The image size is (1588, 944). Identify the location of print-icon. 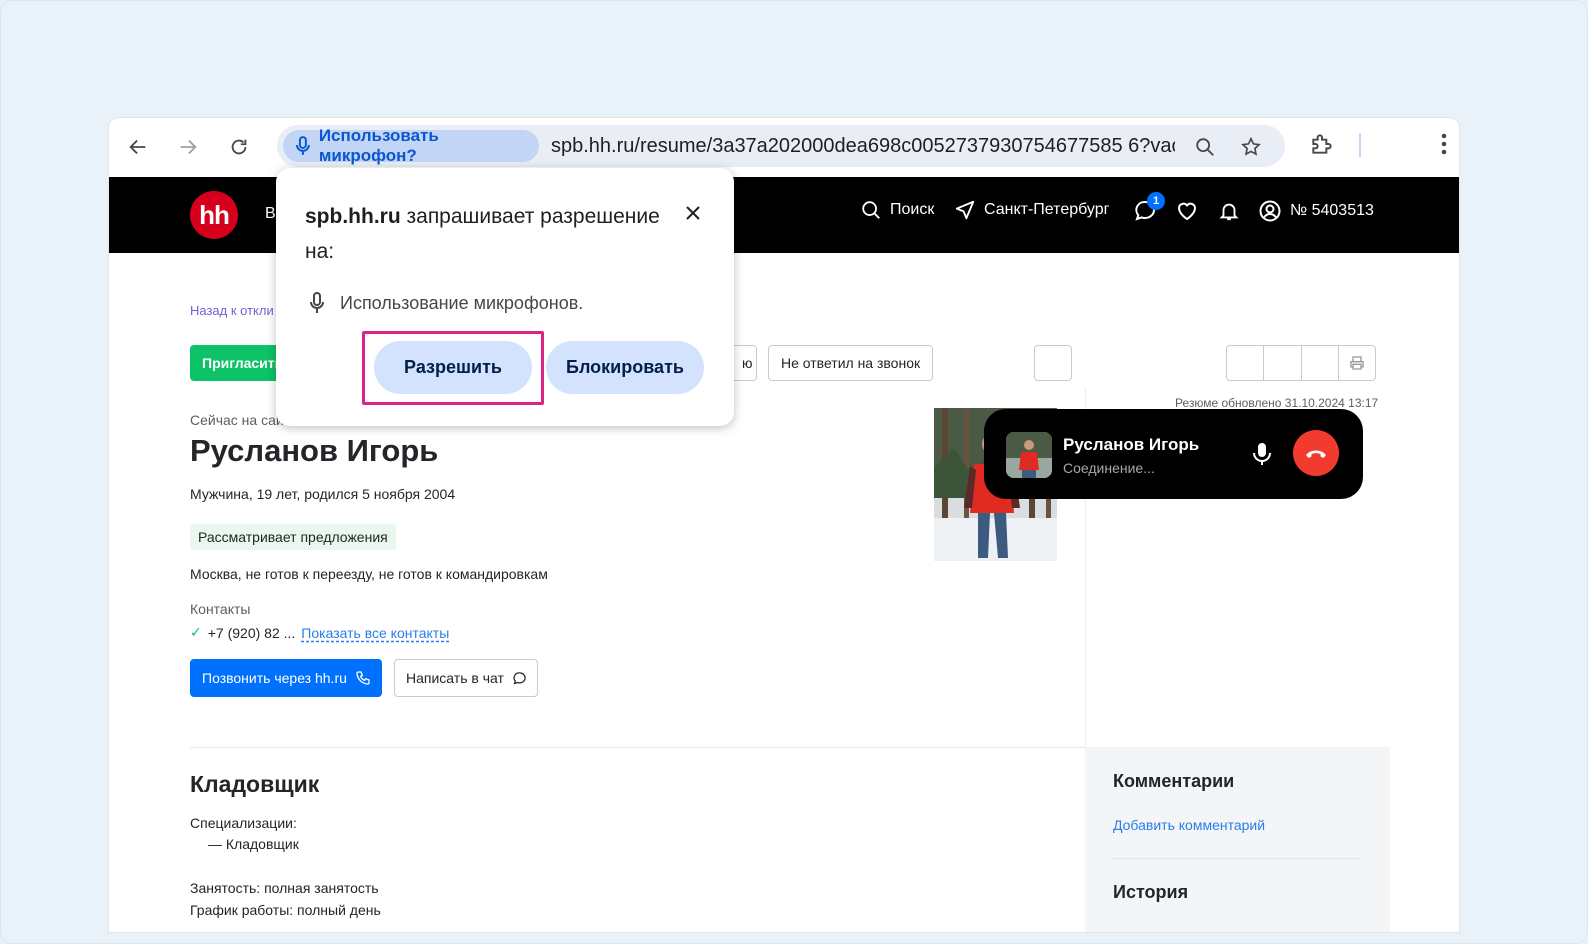
(1357, 363).